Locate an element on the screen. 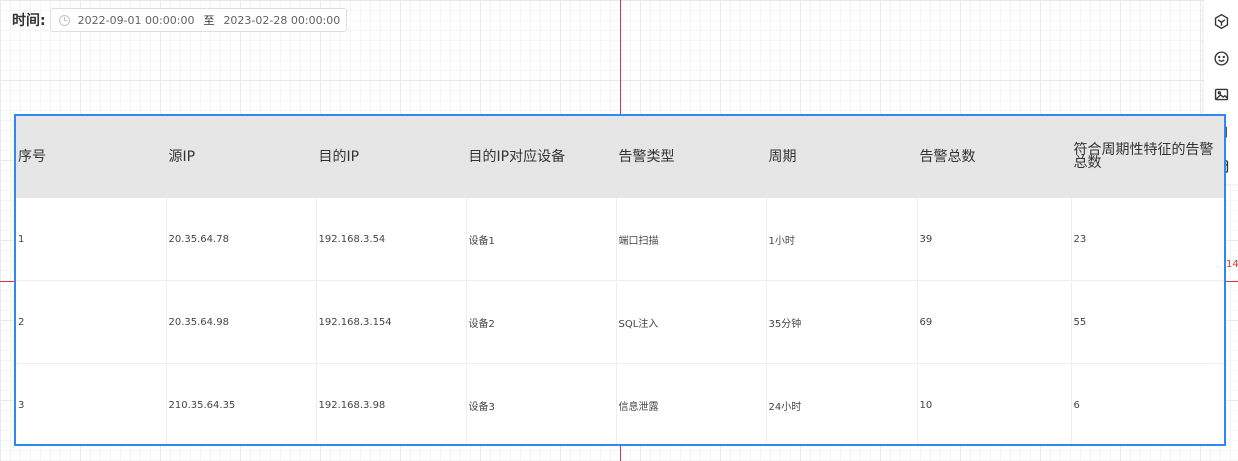  table-cell: 192.168.3.154 is located at coordinates (391, 322).